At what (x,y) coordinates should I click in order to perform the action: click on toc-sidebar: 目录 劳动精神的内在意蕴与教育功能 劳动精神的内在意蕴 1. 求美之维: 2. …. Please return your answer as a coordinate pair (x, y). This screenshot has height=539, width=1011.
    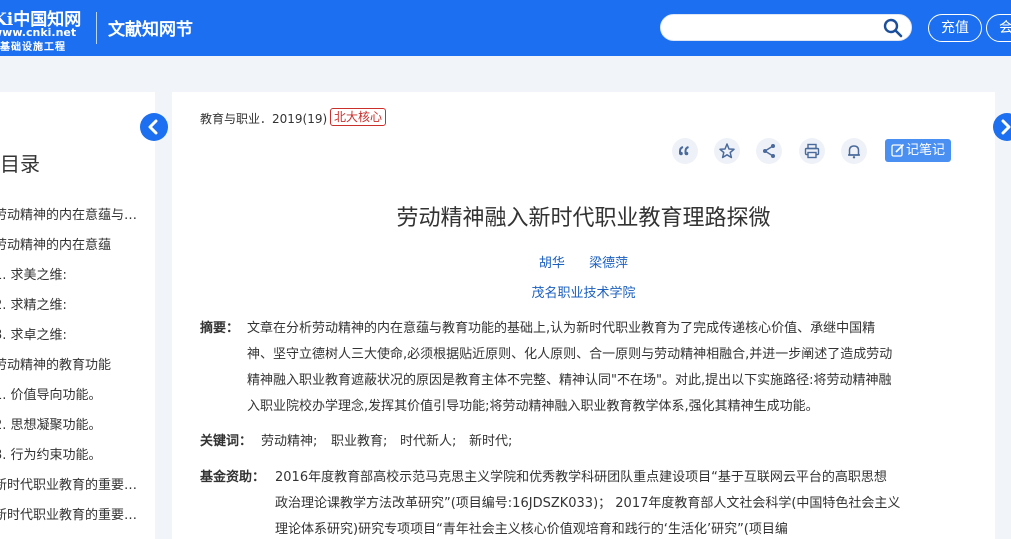
    Looking at the image, I should click on (77, 315).